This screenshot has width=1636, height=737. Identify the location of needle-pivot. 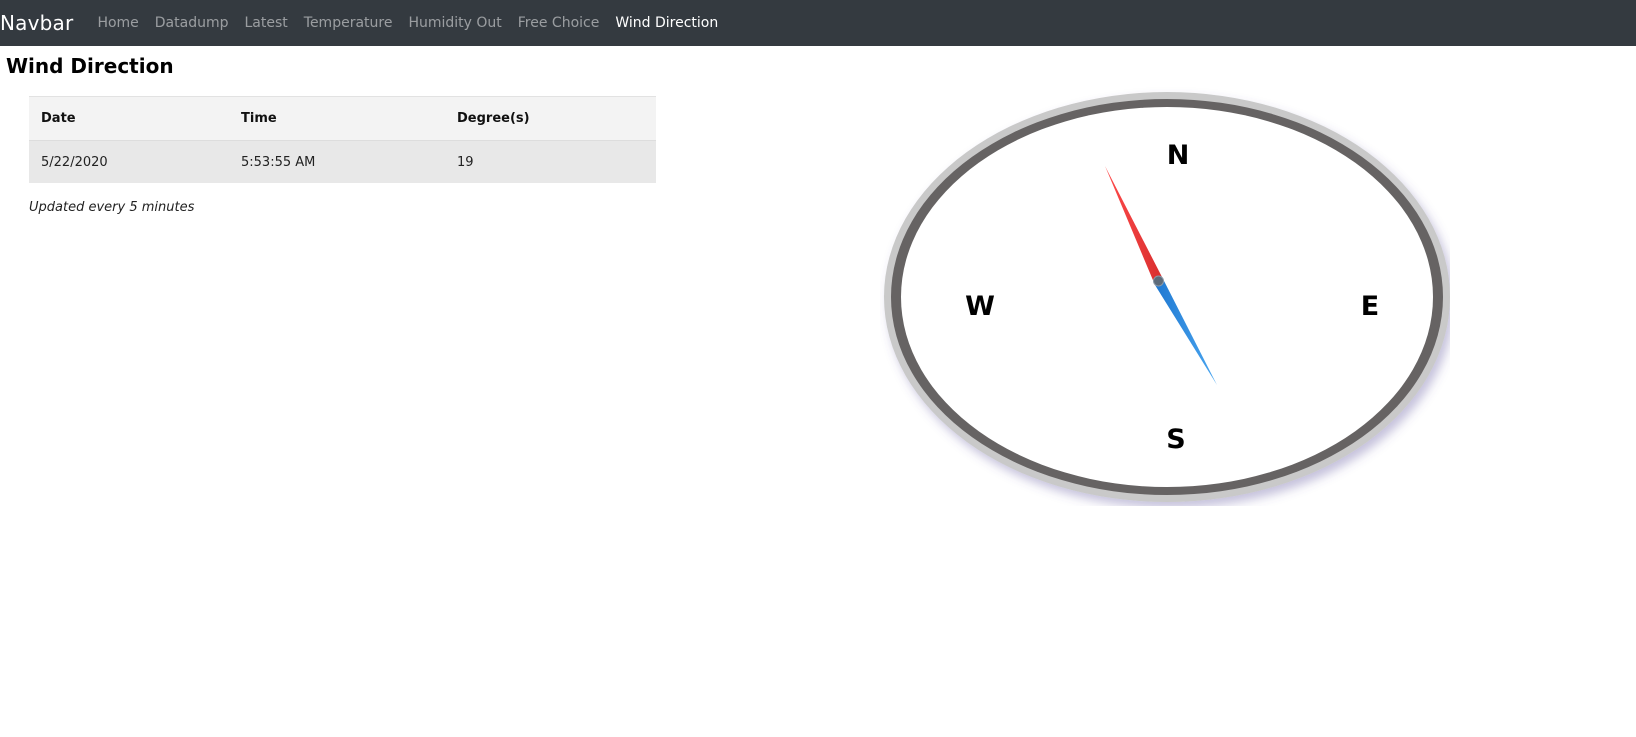
(1158, 281).